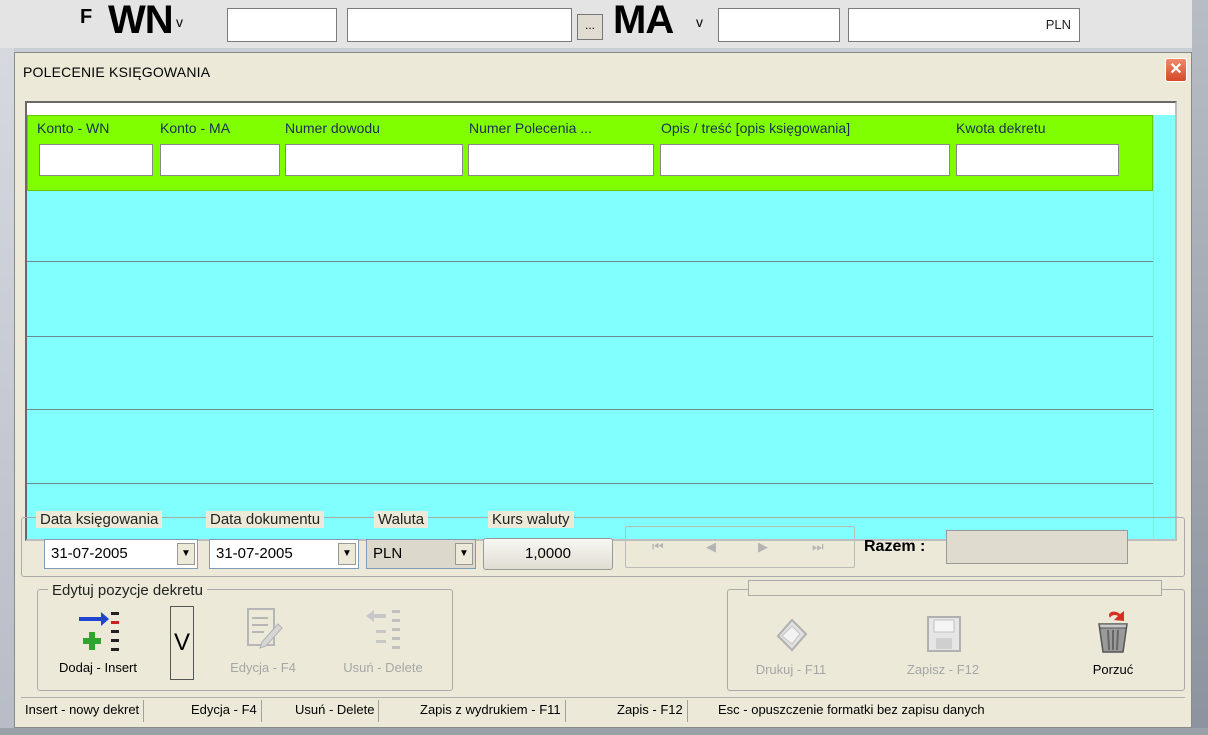 This screenshot has height=735, width=1208. Describe the element at coordinates (182, 643) in the screenshot. I see `v-button: V` at that location.